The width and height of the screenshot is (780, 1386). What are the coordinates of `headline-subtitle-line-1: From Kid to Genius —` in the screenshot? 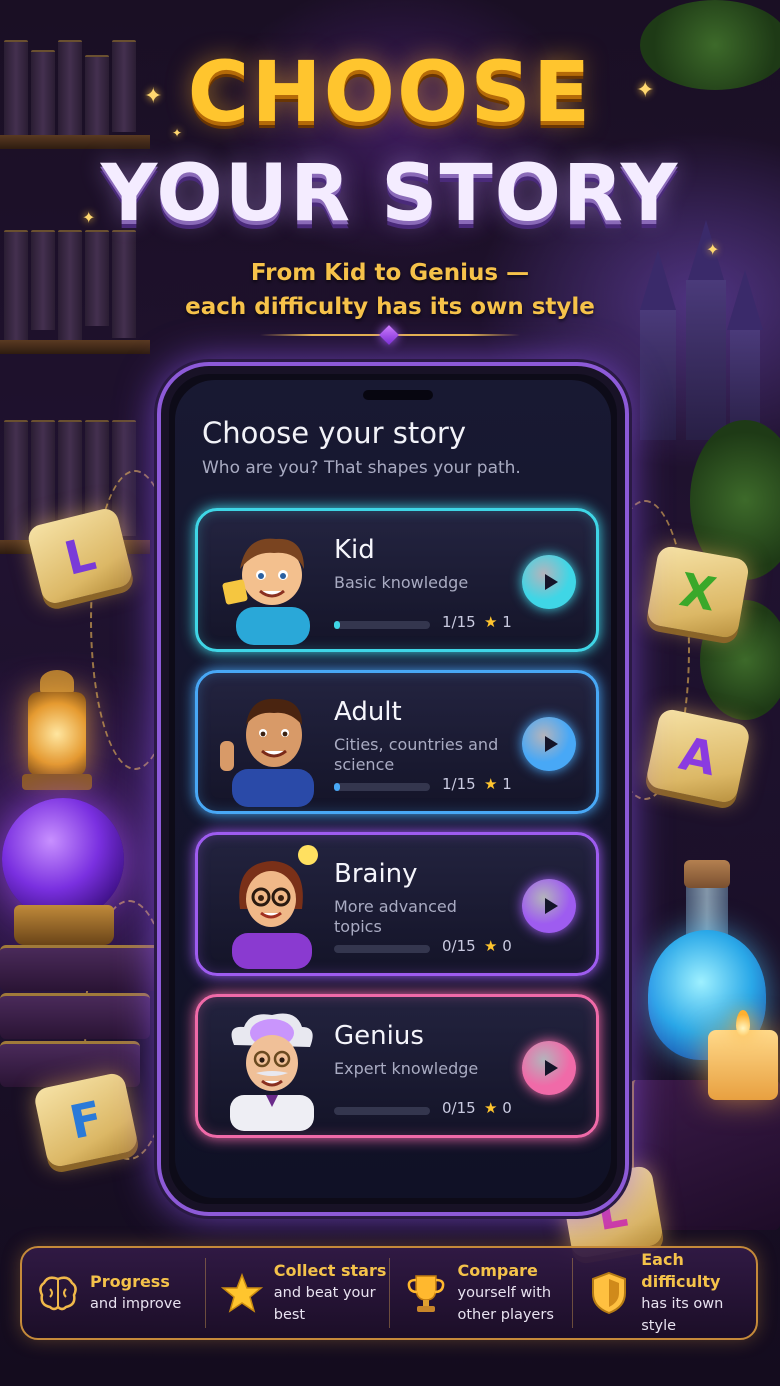 It's located at (390, 273).